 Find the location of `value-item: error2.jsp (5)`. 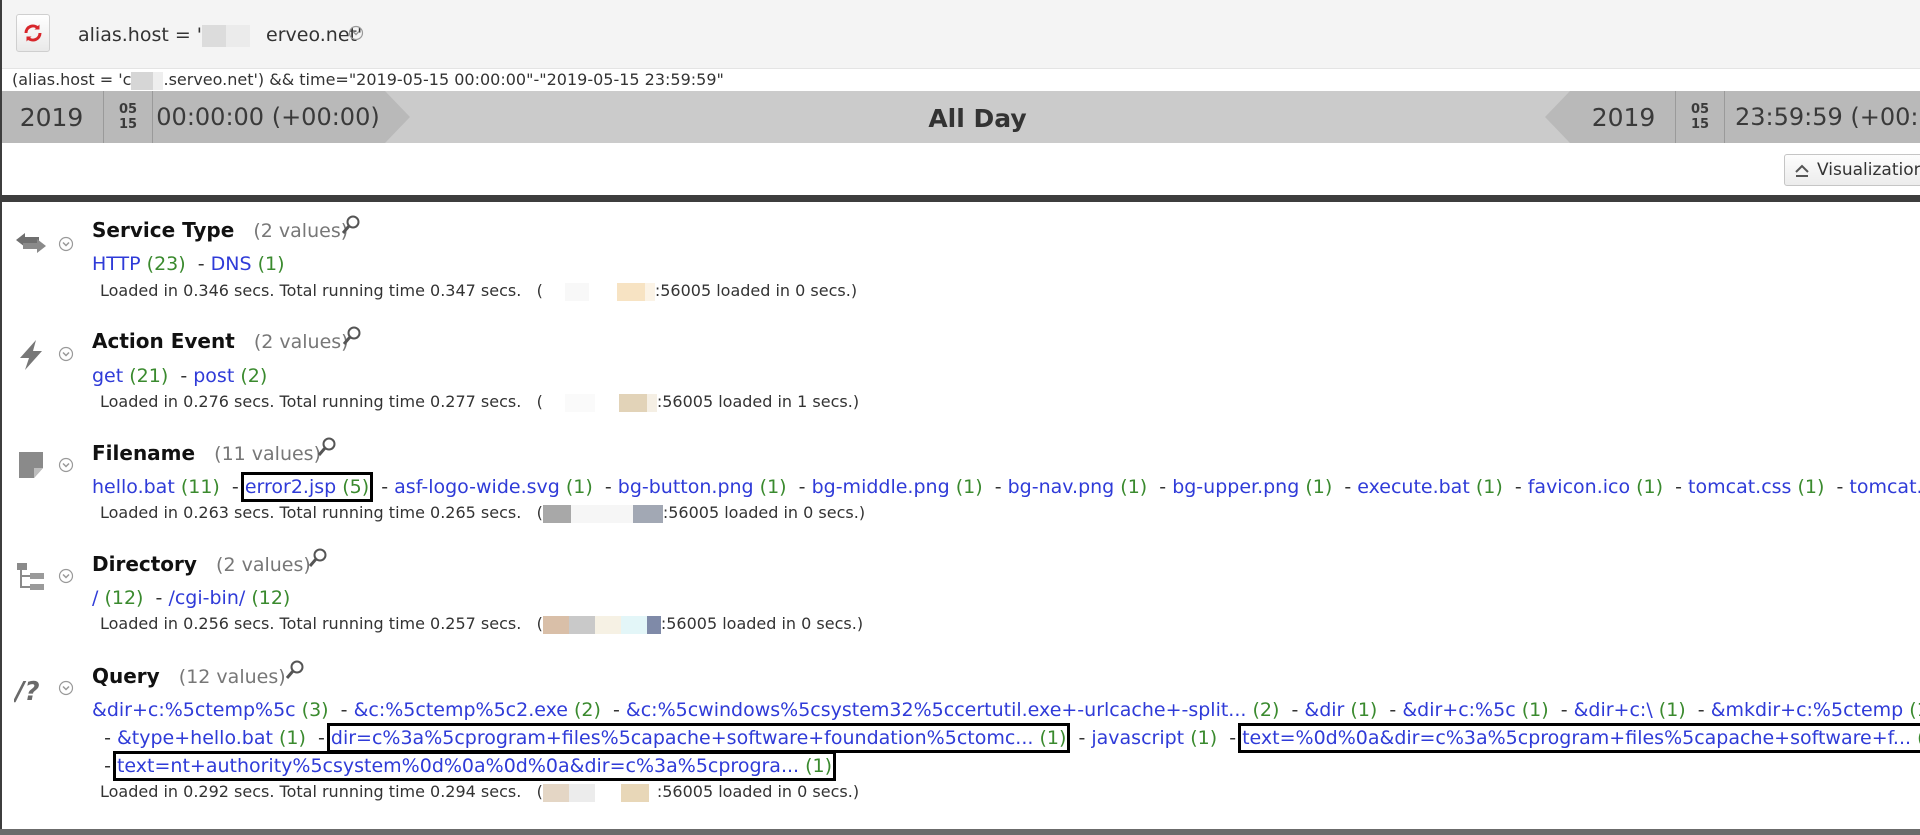

value-item: error2.jsp (5) is located at coordinates (307, 487).